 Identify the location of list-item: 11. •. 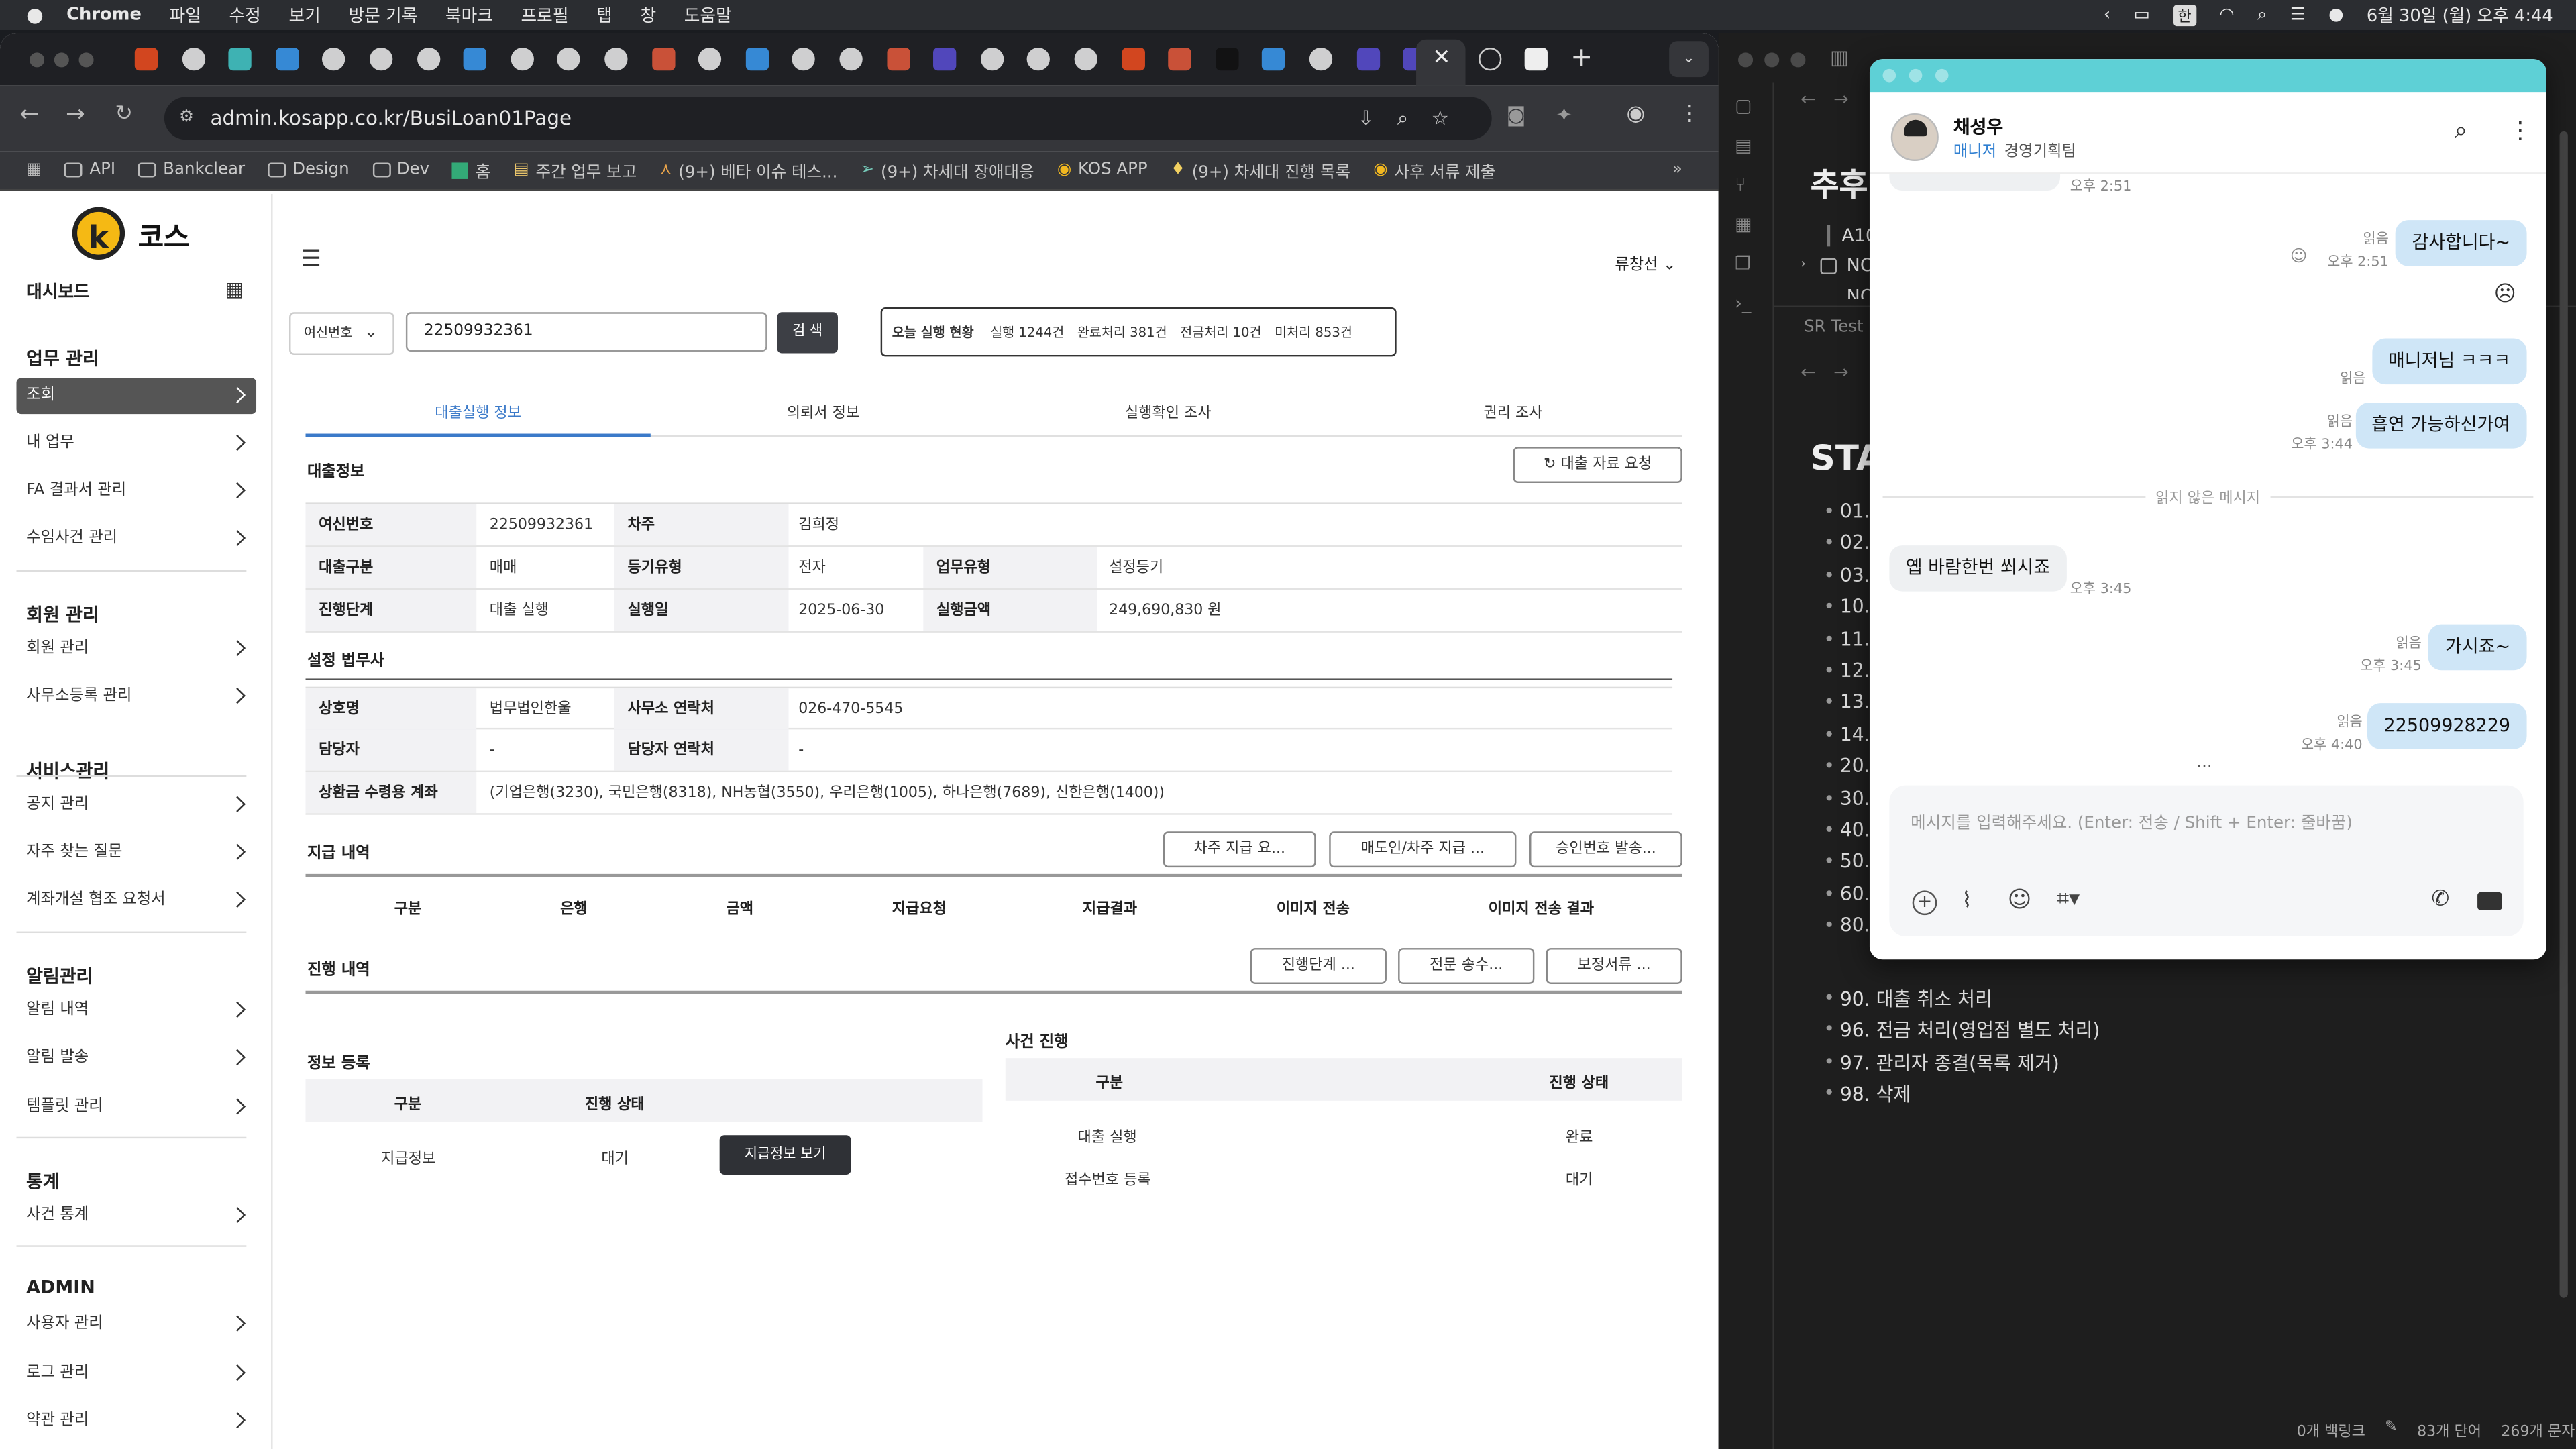
(1846, 638).